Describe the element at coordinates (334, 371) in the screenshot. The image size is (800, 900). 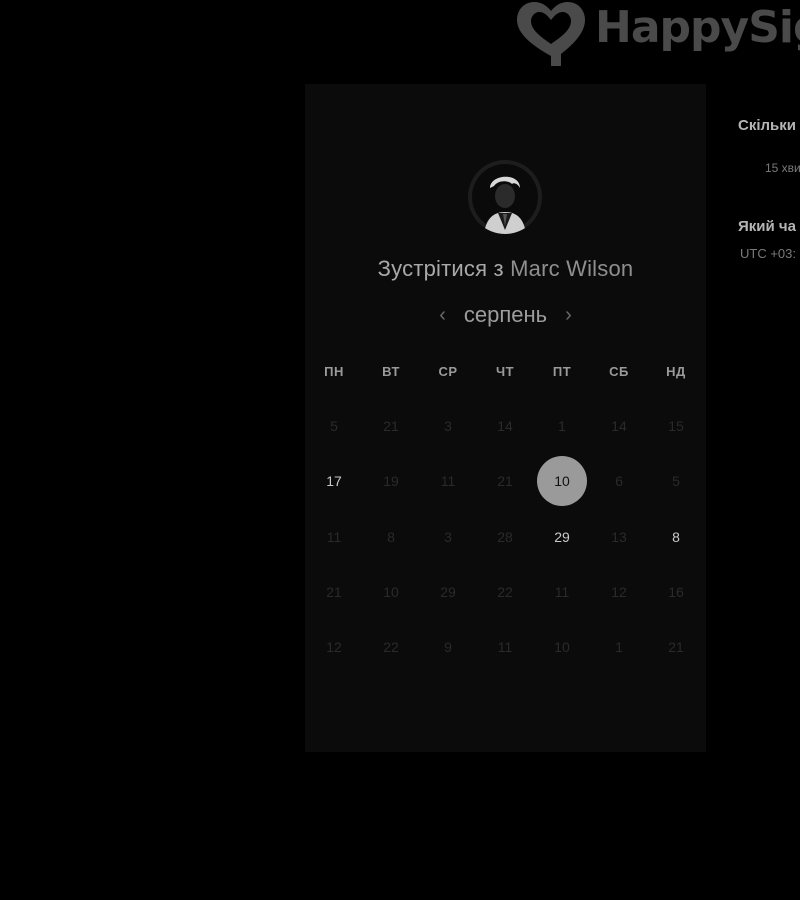
I see `weekday-label: ПН` at that location.